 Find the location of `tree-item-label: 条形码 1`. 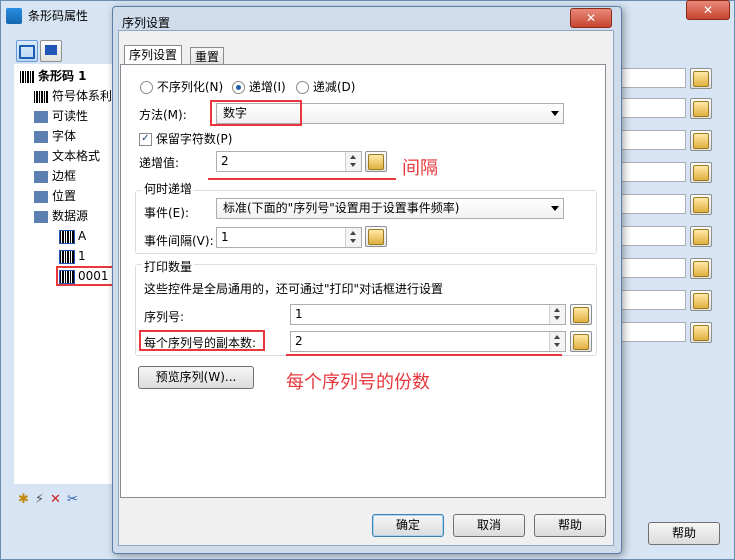

tree-item-label: 条形码 1 is located at coordinates (62, 76).